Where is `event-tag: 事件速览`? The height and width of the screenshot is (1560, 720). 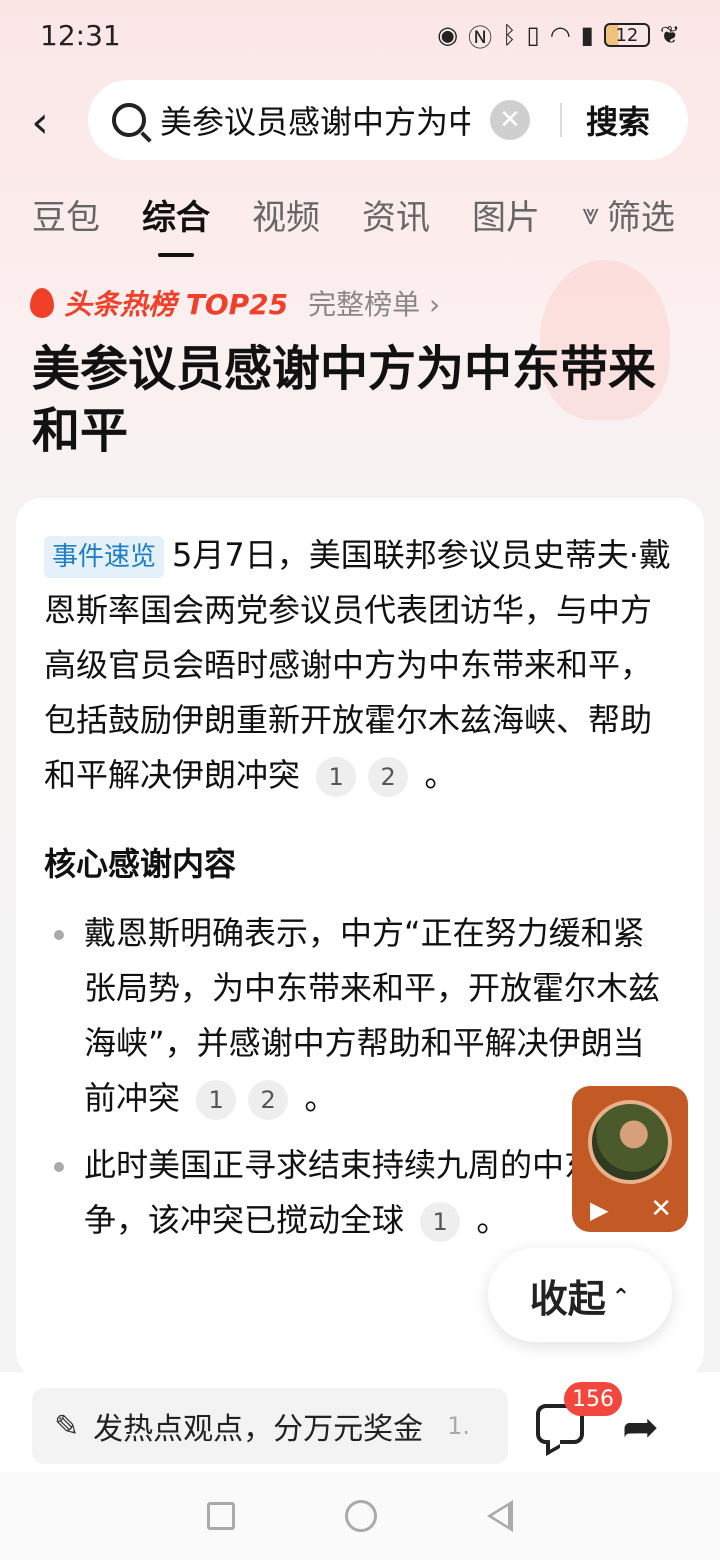
event-tag: 事件速览 is located at coordinates (104, 557).